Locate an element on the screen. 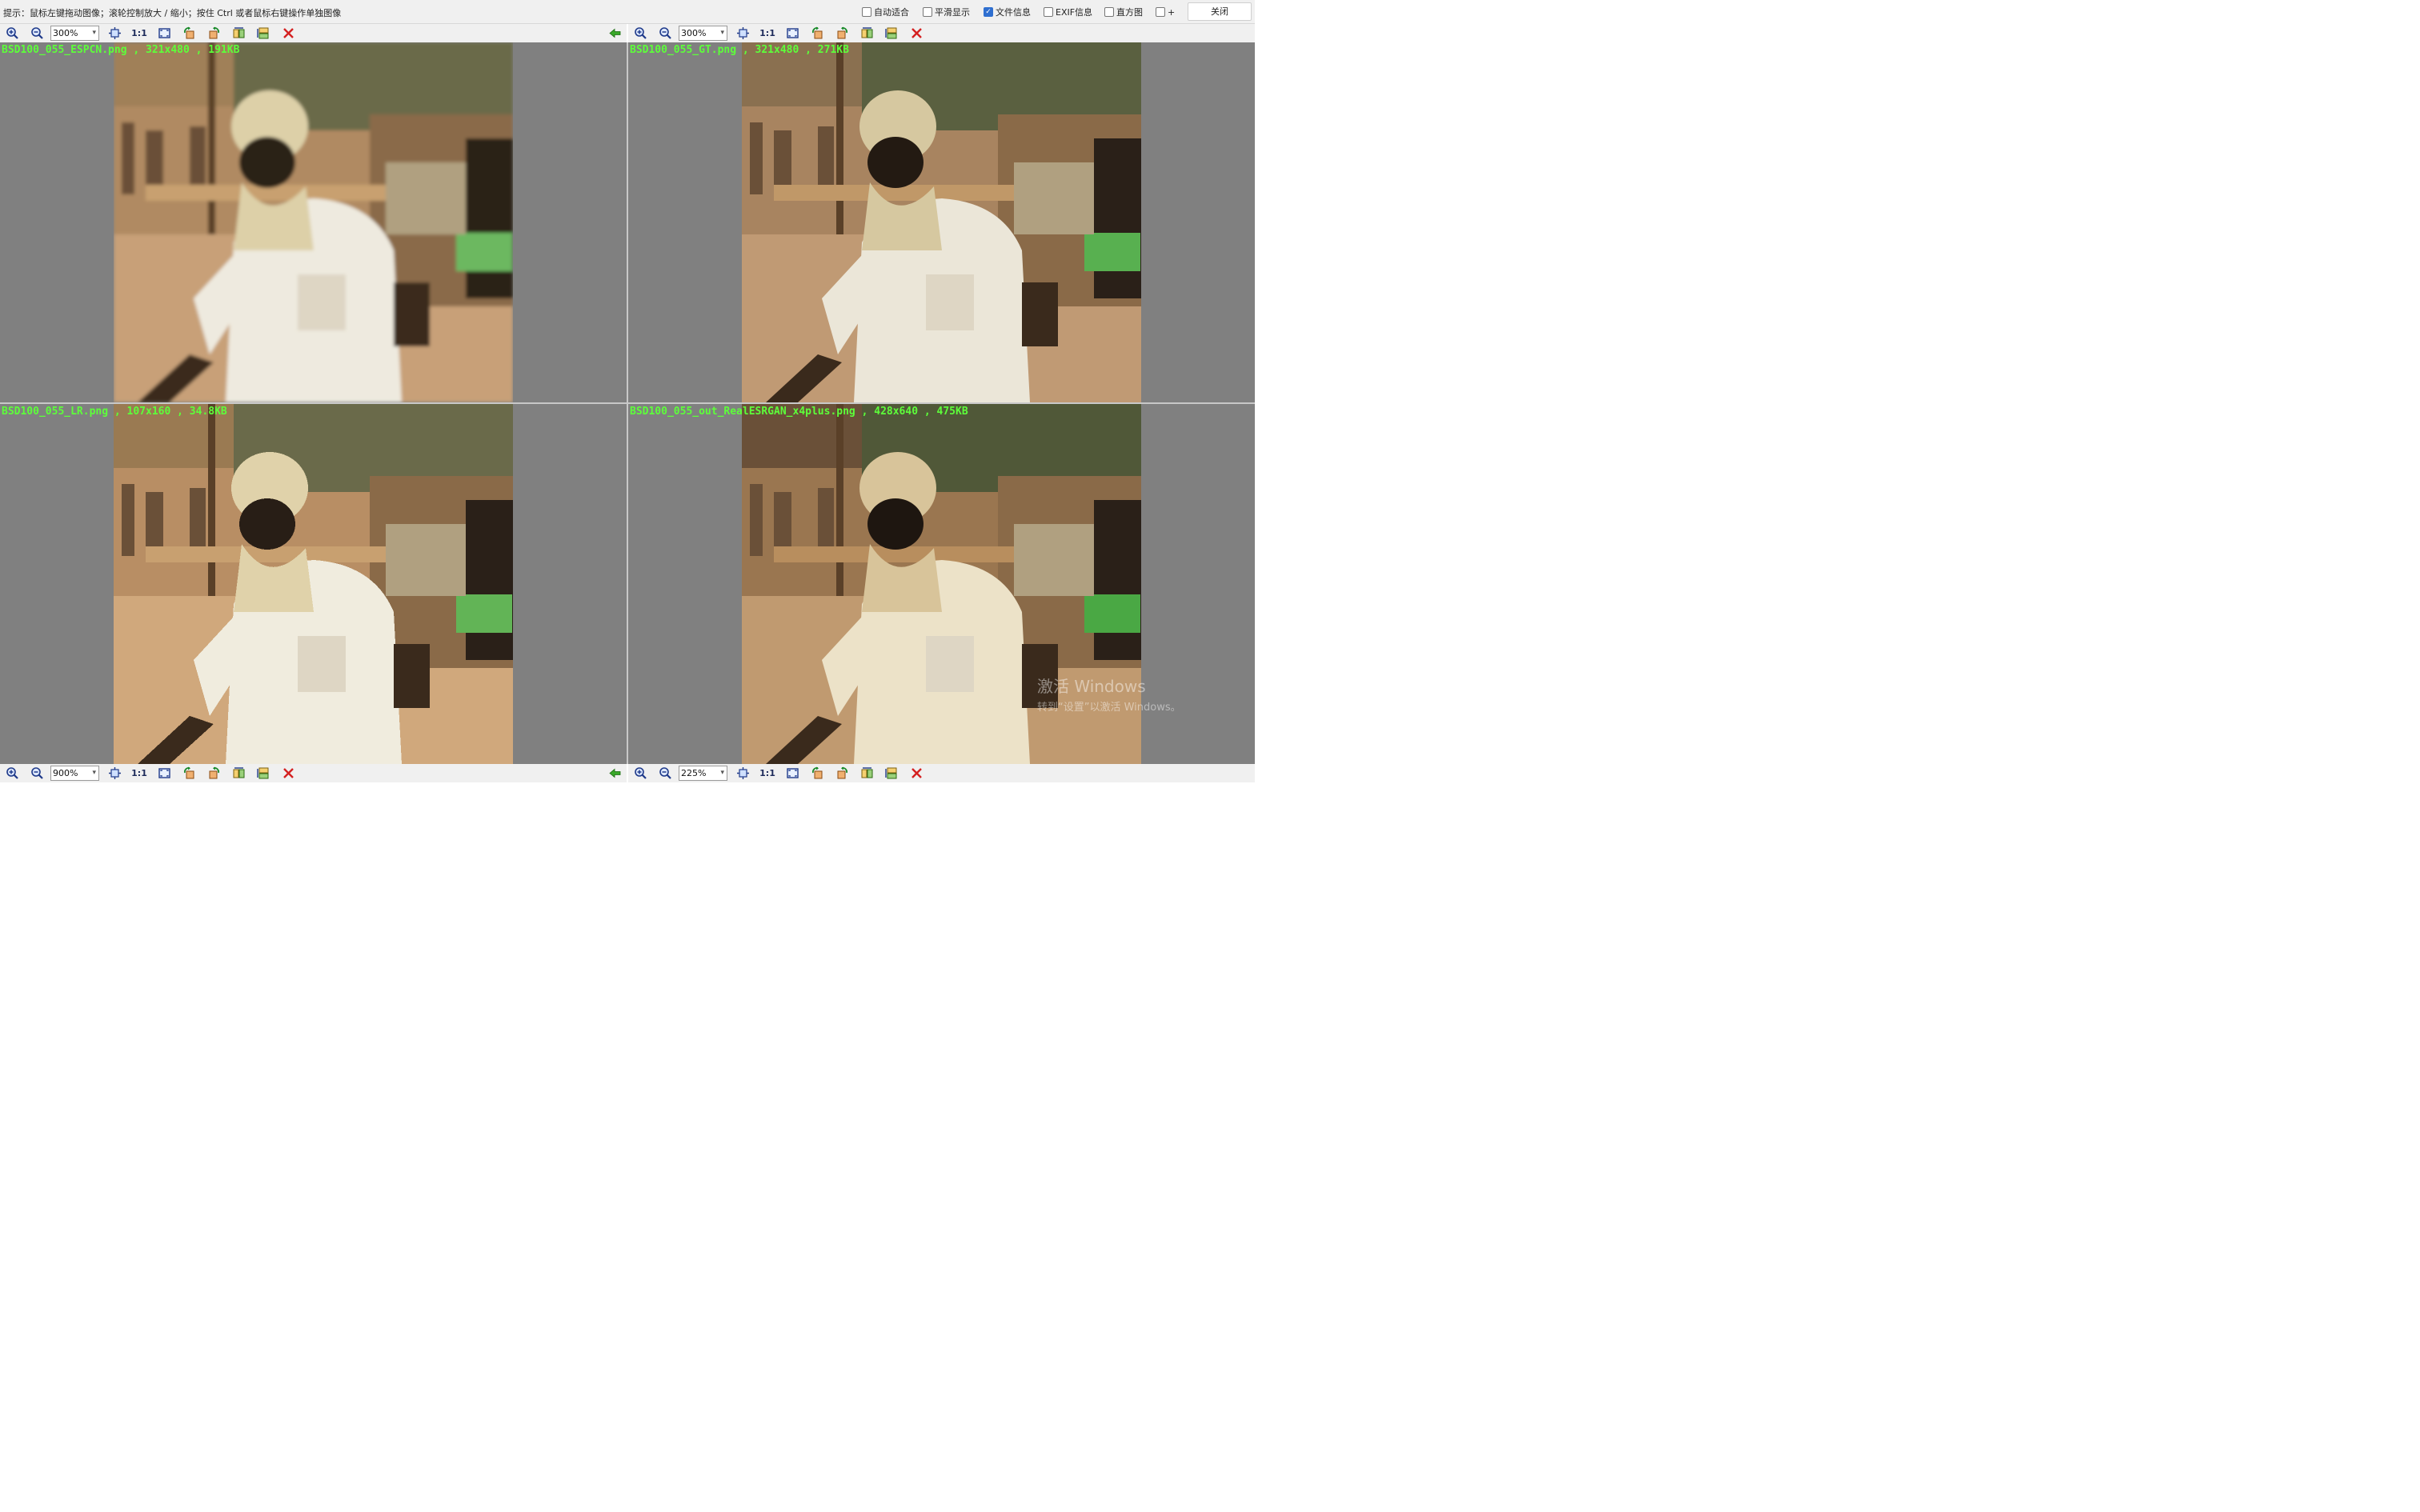  image-gt is located at coordinates (941, 222).